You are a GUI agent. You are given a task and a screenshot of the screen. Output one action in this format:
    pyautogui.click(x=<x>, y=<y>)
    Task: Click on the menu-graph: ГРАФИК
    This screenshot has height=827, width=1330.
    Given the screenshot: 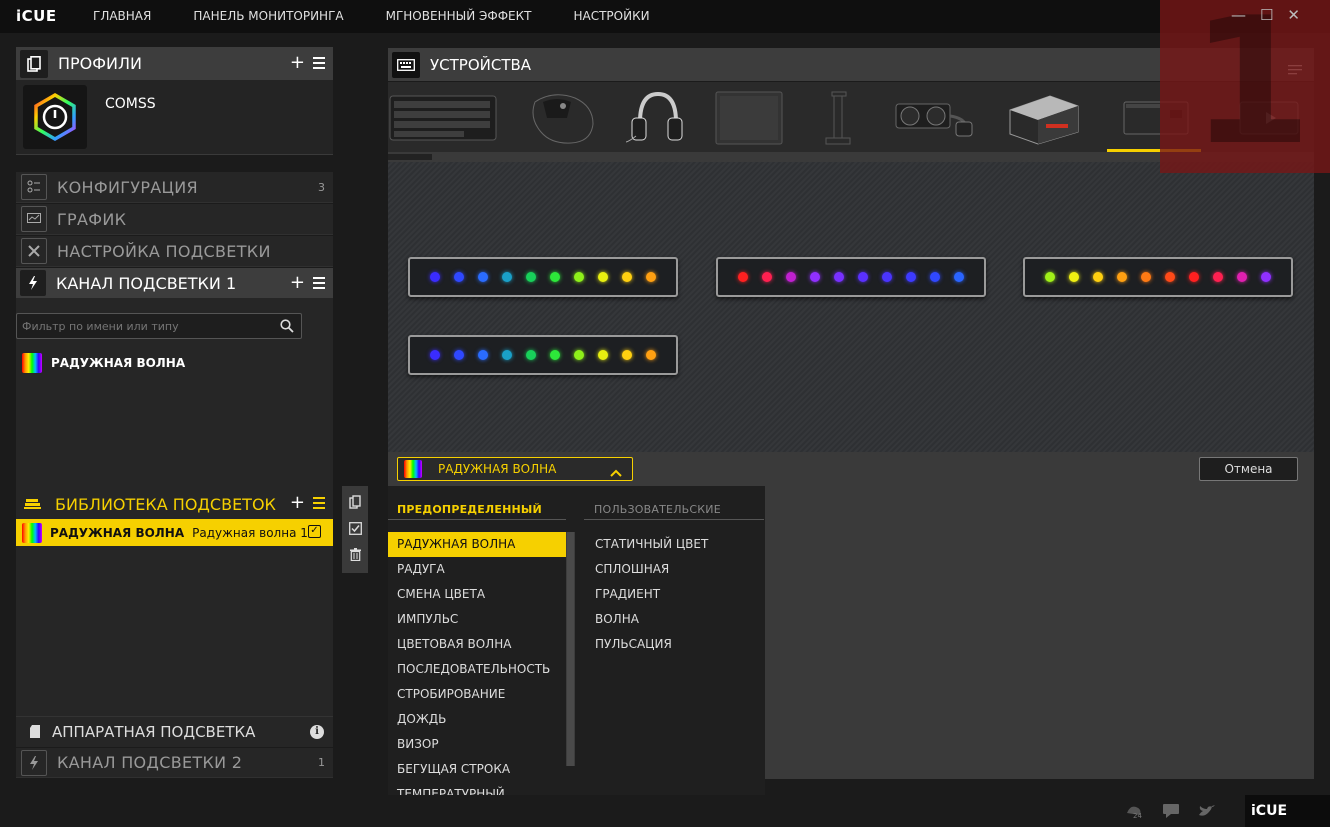 What is the action you would take?
    pyautogui.click(x=174, y=219)
    